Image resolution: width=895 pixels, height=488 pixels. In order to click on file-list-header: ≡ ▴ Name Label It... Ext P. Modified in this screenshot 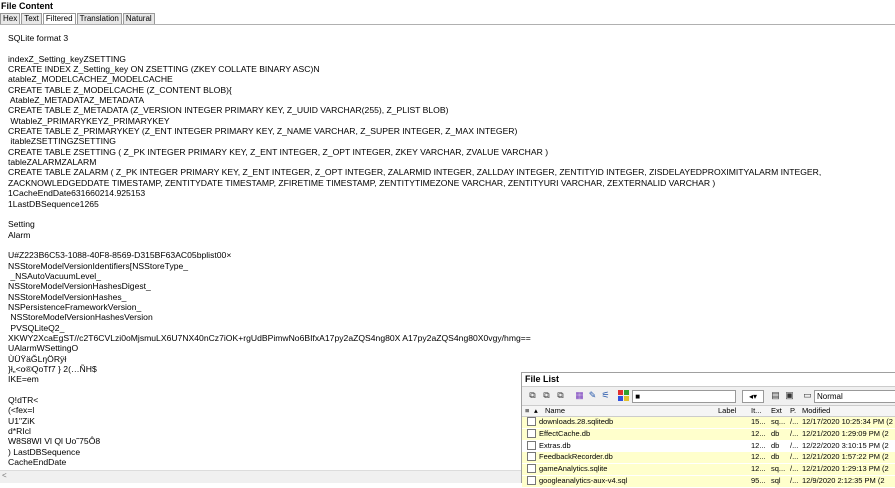, I will do `click(708, 411)`.